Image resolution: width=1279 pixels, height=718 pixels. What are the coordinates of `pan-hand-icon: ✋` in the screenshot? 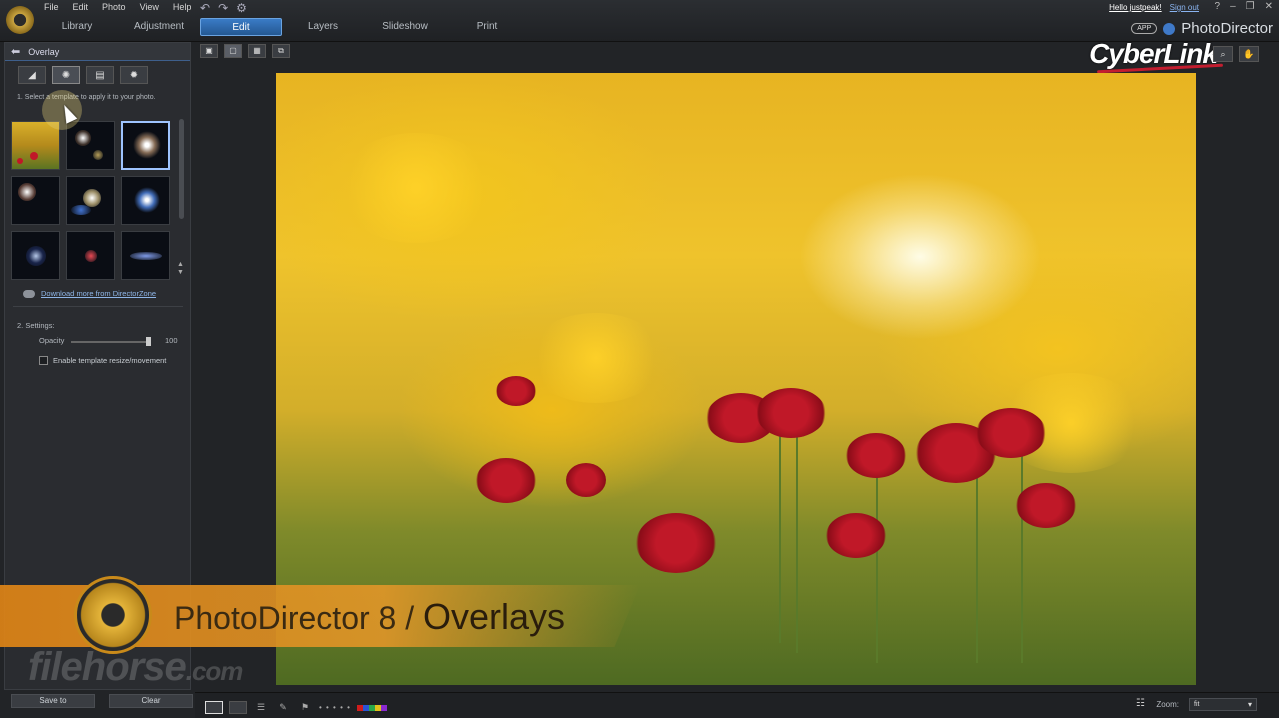 It's located at (1249, 54).